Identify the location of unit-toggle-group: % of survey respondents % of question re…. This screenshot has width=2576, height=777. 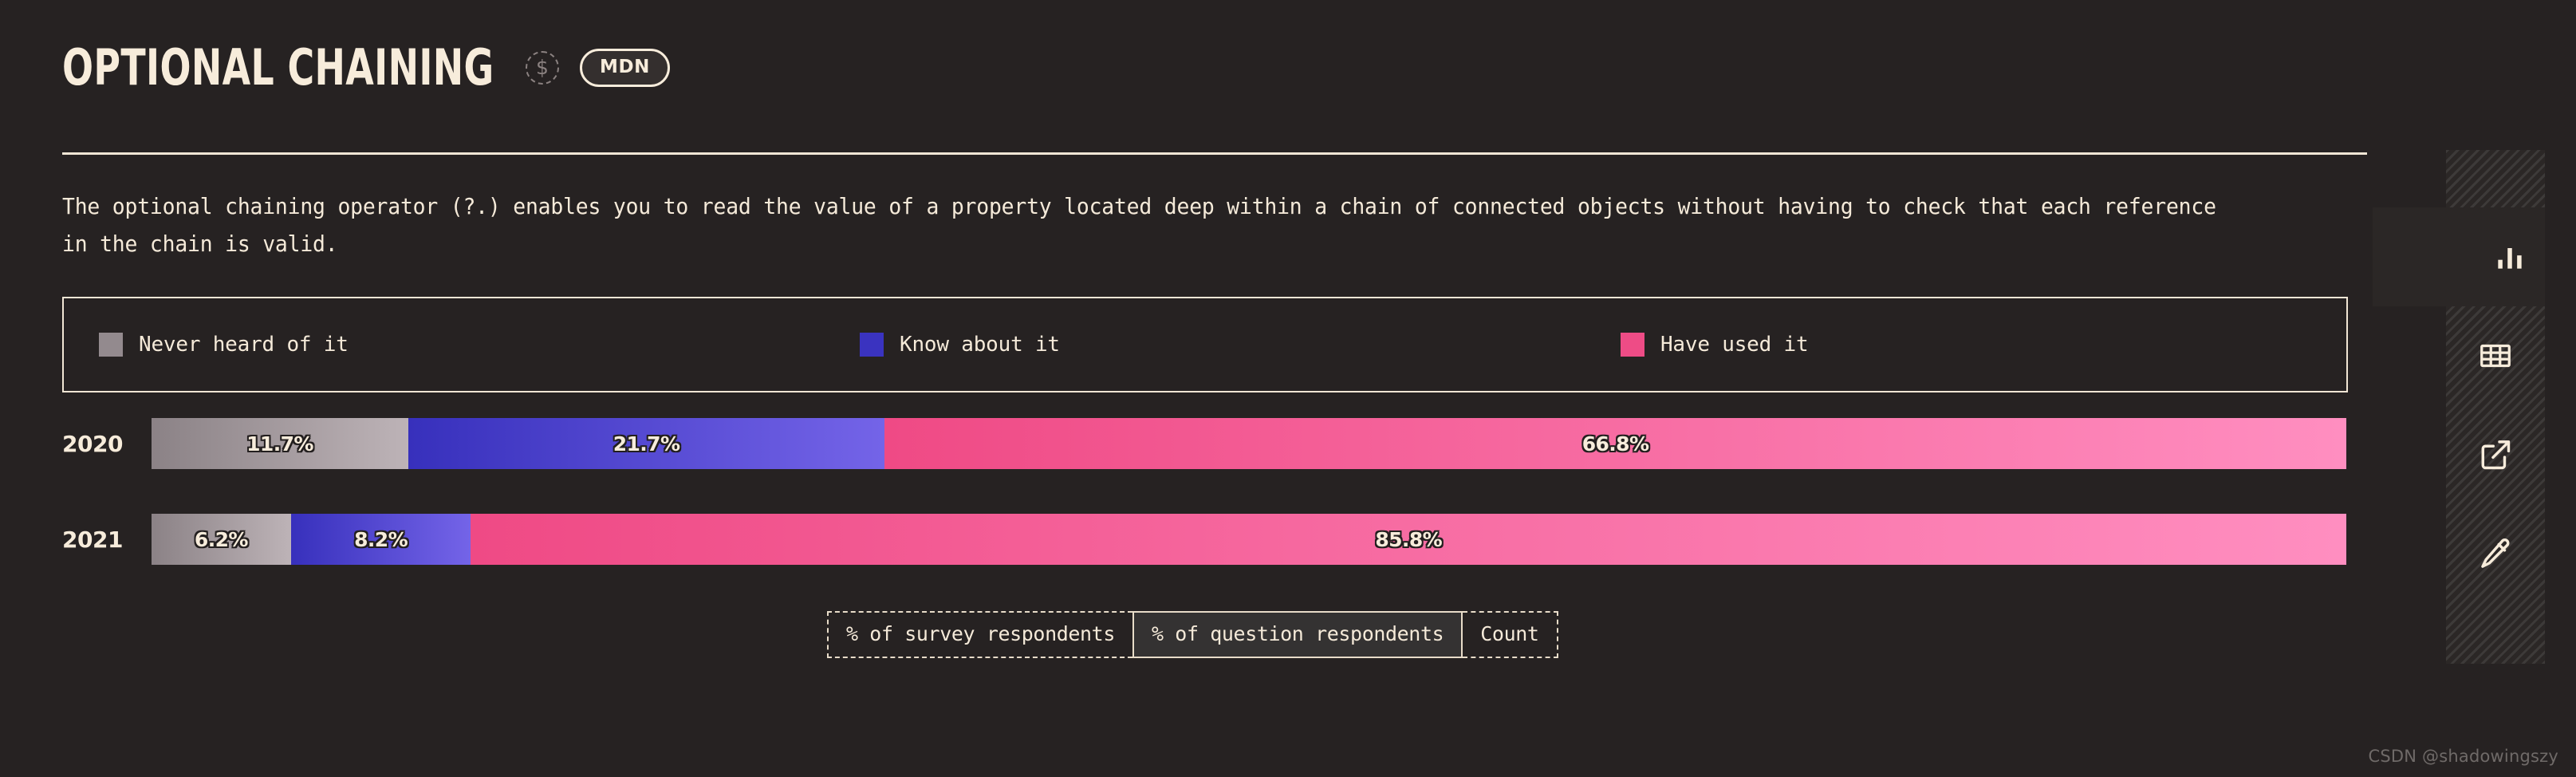
(1192, 635).